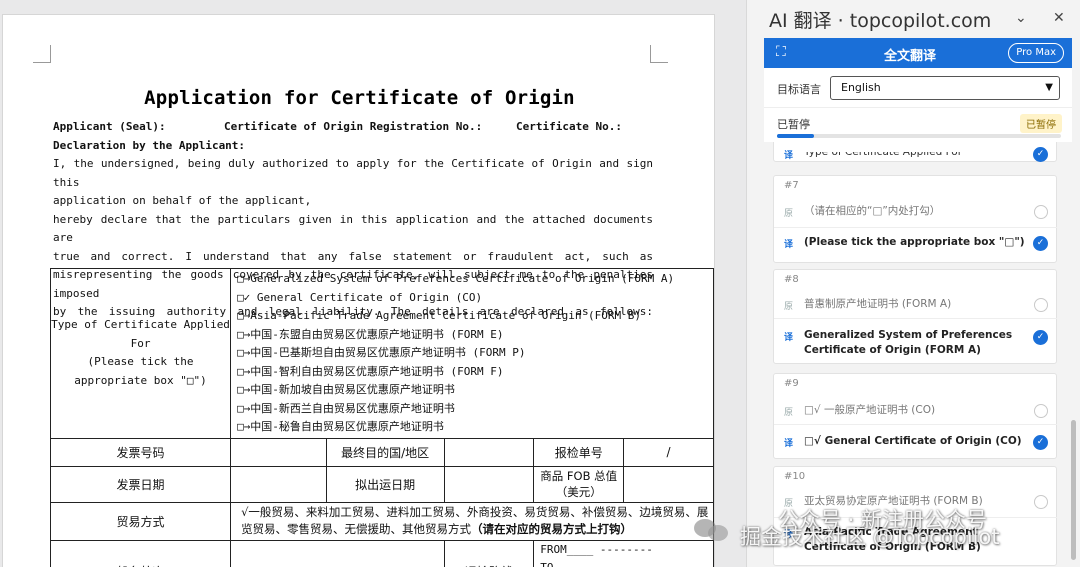 The image size is (1080, 567). Describe the element at coordinates (552, 529) in the screenshot. I see `trade-mode-instruction: （请在对应的贸易方式上打钩）` at that location.